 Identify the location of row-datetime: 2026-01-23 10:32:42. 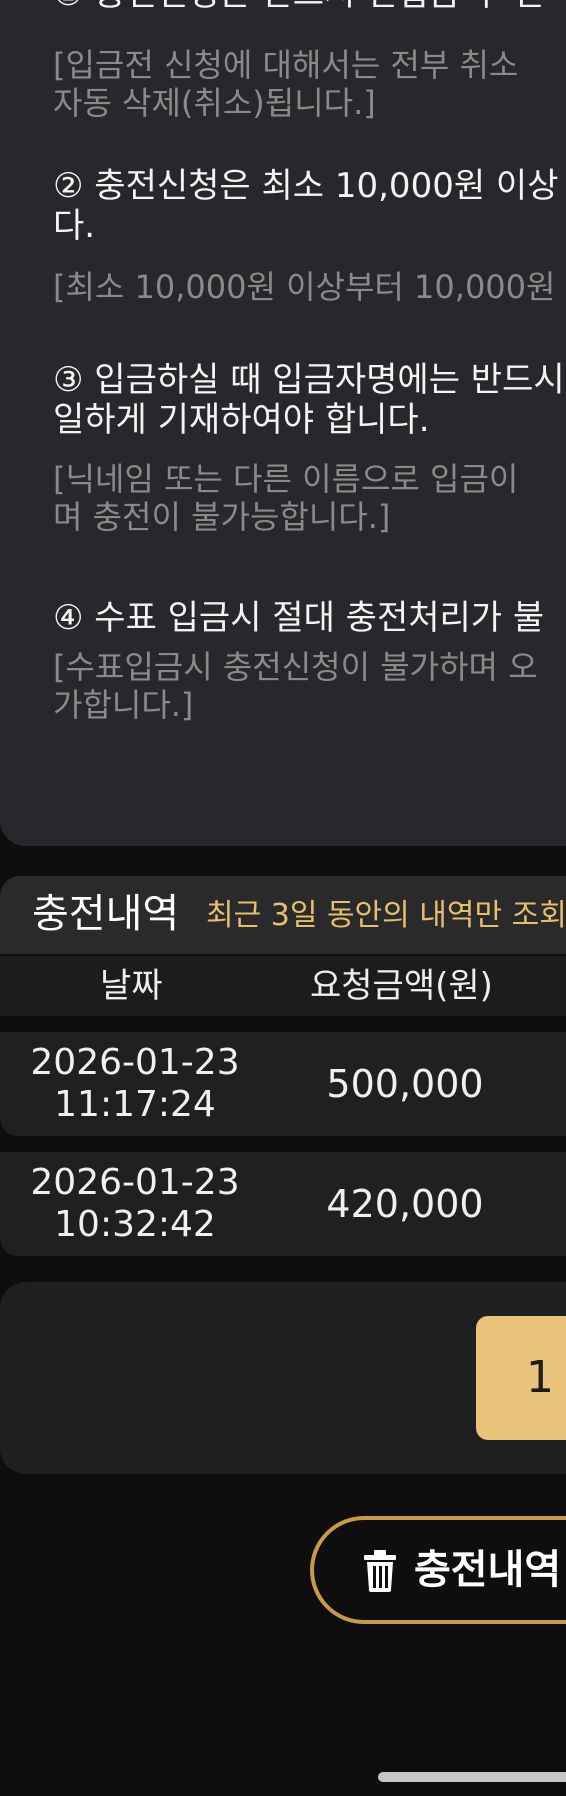
(135, 1204).